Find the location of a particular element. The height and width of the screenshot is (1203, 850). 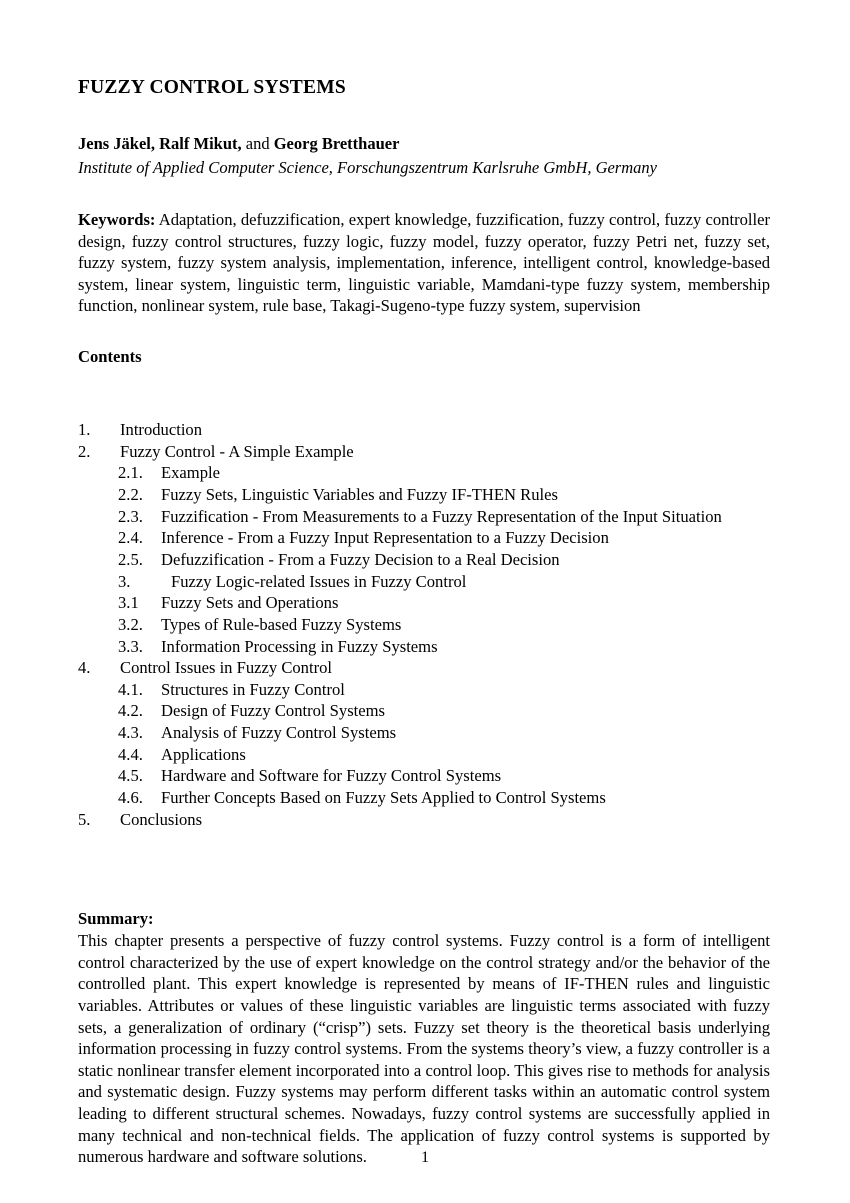

toc-entry-number: 5. is located at coordinates (84, 819).